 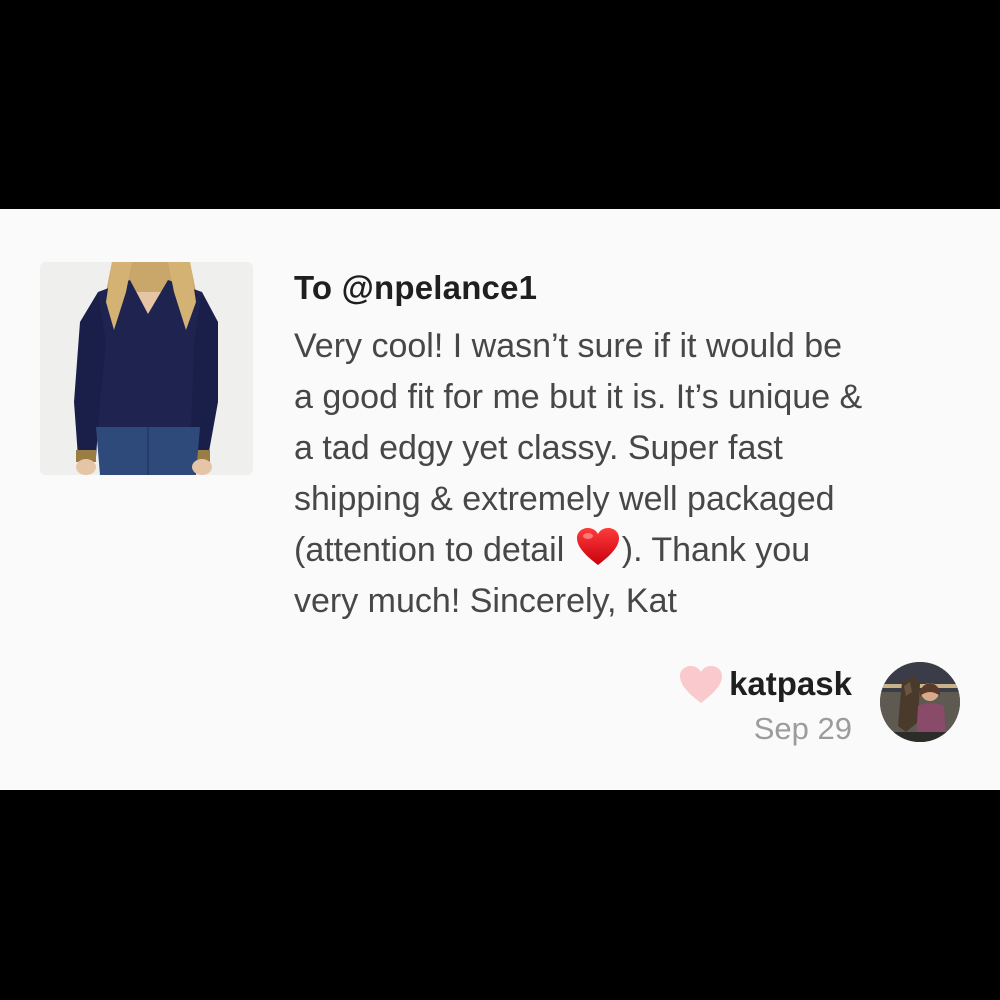 What do you see at coordinates (538, 448) in the screenshot?
I see `message-line: a tad edgy yet classy. Super fast` at bounding box center [538, 448].